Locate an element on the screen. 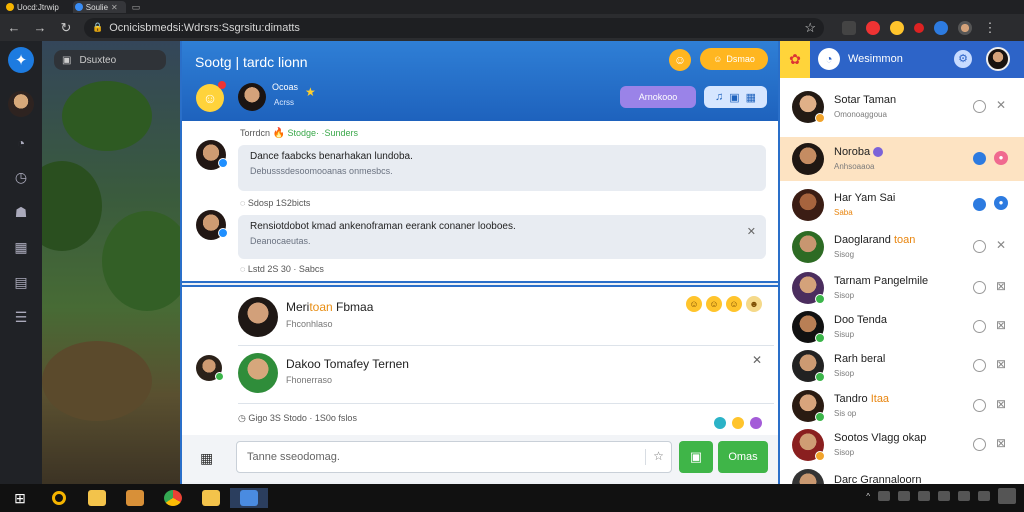  forward-icon: → is located at coordinates (40, 27).